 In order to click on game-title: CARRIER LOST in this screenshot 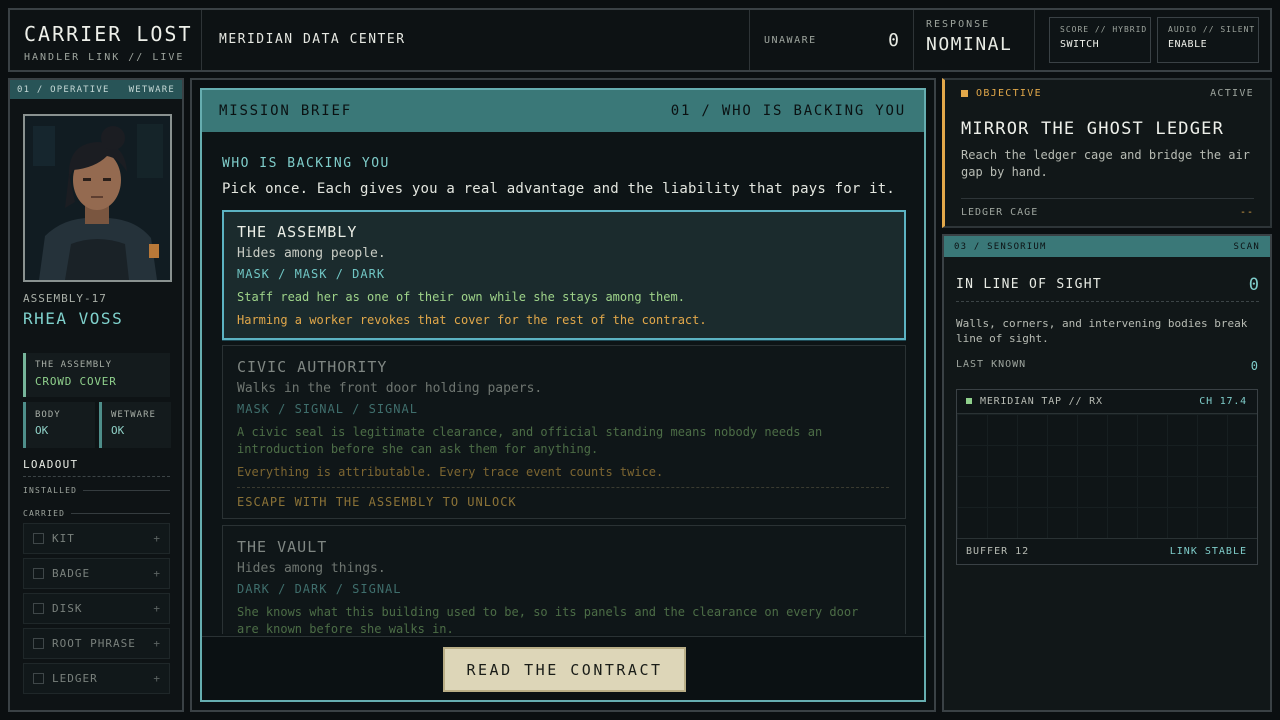, I will do `click(108, 34)`.